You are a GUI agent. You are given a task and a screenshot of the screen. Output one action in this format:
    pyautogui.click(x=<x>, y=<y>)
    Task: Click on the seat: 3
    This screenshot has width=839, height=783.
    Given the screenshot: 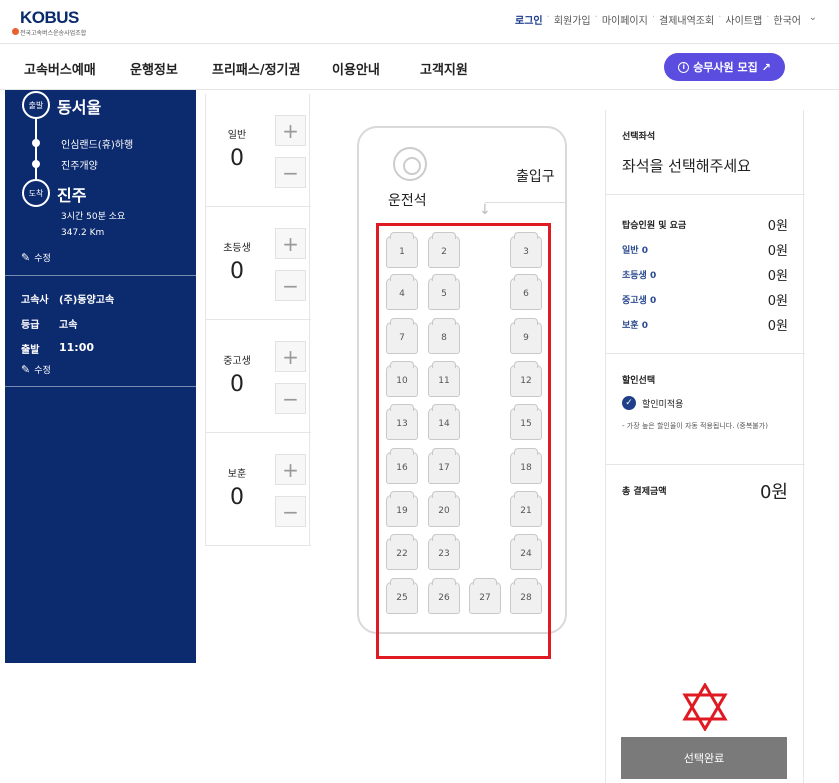 What is the action you would take?
    pyautogui.click(x=526, y=250)
    